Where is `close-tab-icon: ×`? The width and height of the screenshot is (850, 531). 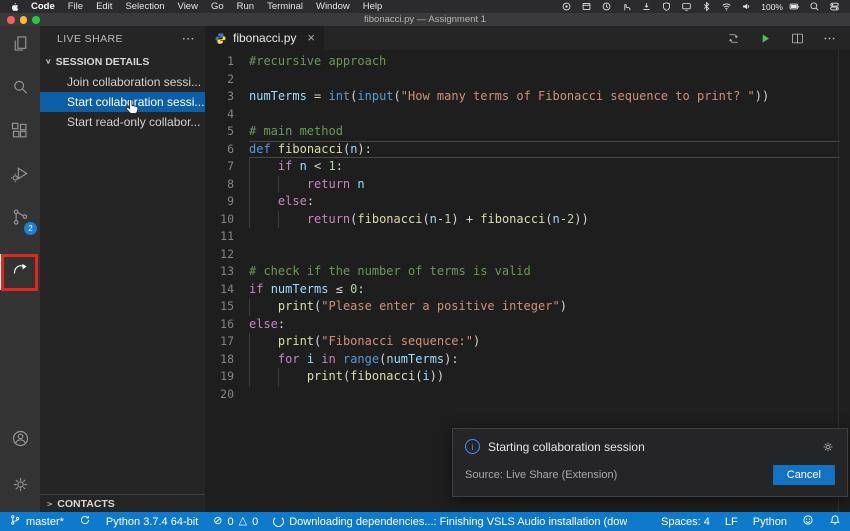
close-tab-icon: × is located at coordinates (311, 37).